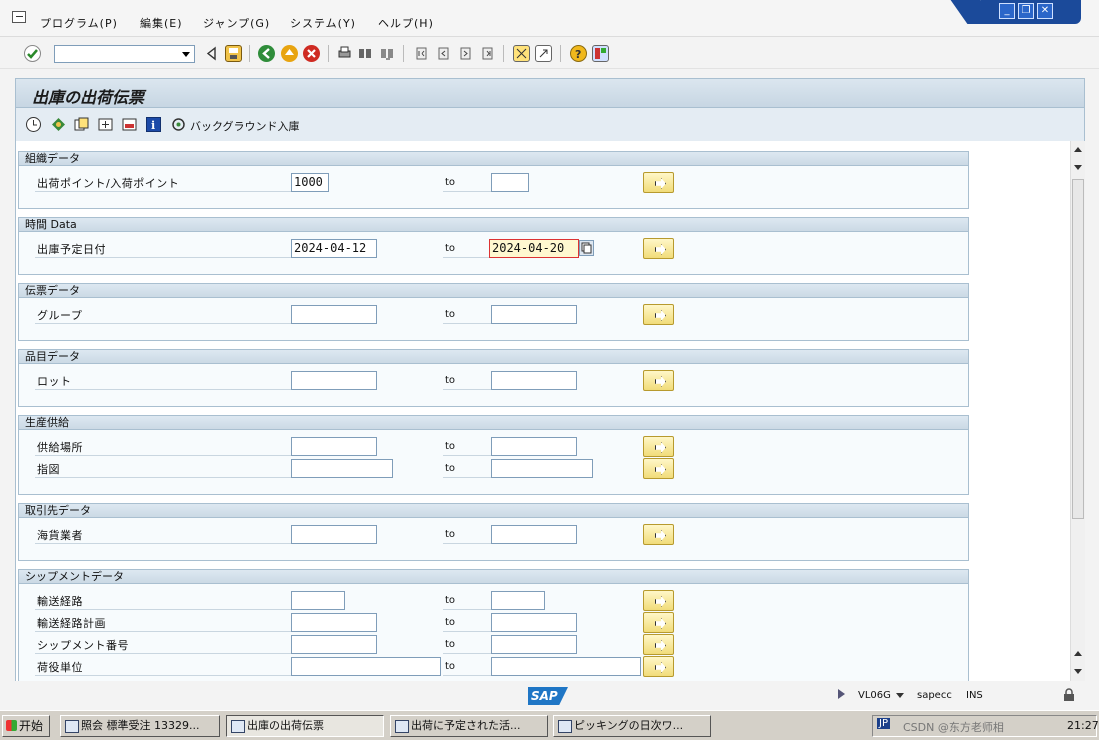 This screenshot has width=1099, height=740. I want to click on layout-icon, so click(600, 53).